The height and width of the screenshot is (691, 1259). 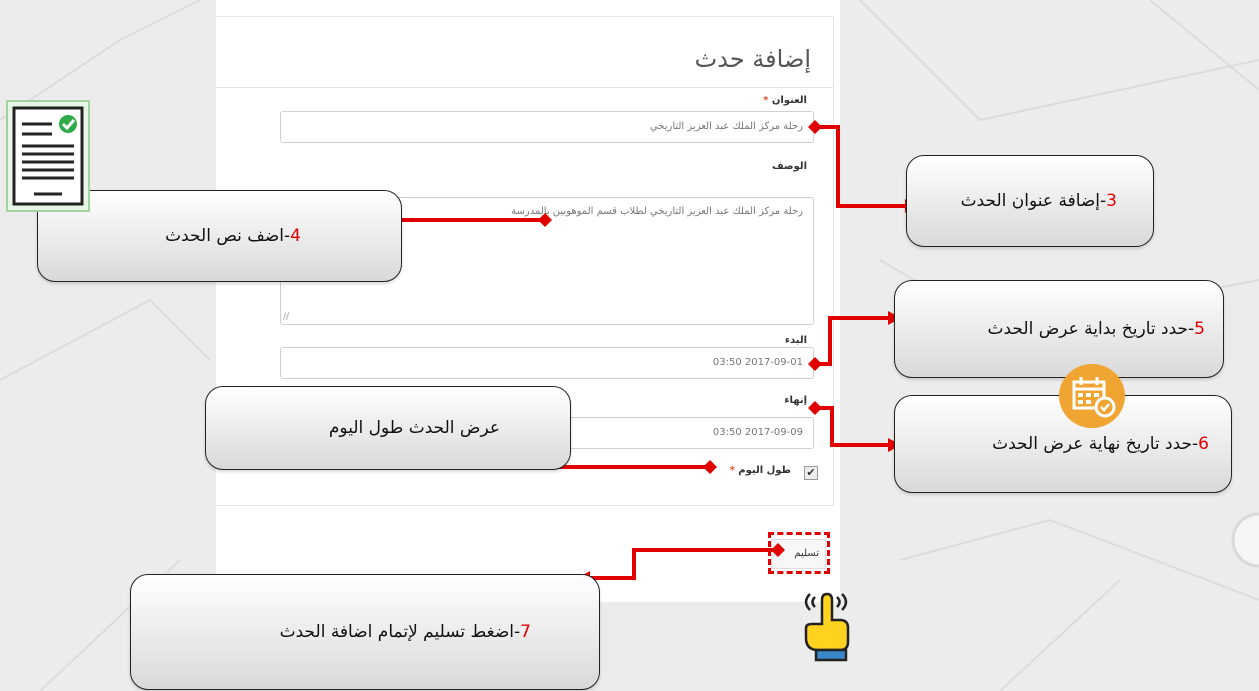 What do you see at coordinates (547, 363) in the screenshot?
I see `start-date-input: 2017-09-01 03:50` at bounding box center [547, 363].